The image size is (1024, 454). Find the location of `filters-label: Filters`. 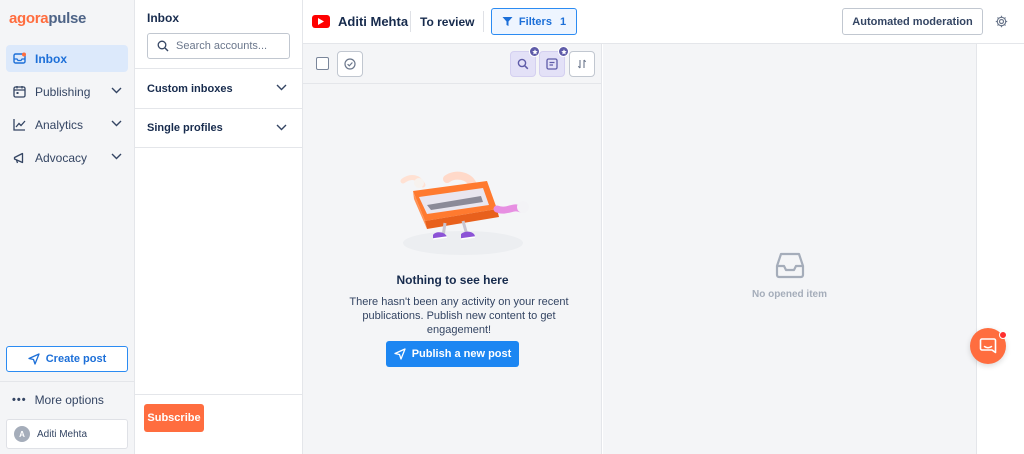

filters-label: Filters is located at coordinates (535, 21).